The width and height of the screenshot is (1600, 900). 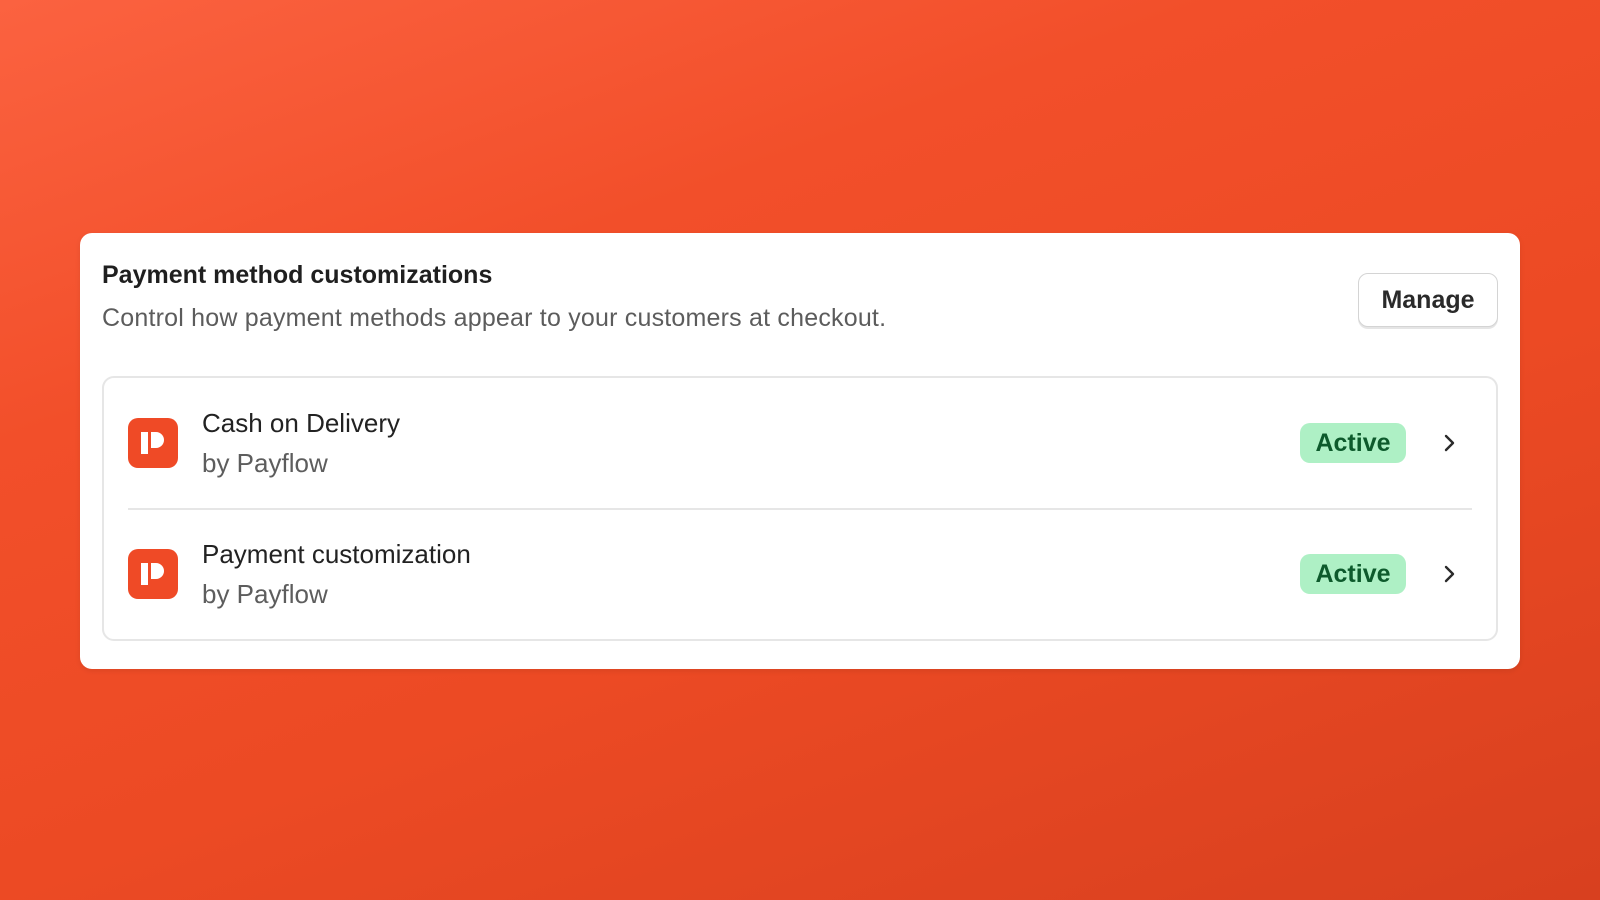 What do you see at coordinates (301, 423) in the screenshot?
I see `item-name: Cash on Delivery` at bounding box center [301, 423].